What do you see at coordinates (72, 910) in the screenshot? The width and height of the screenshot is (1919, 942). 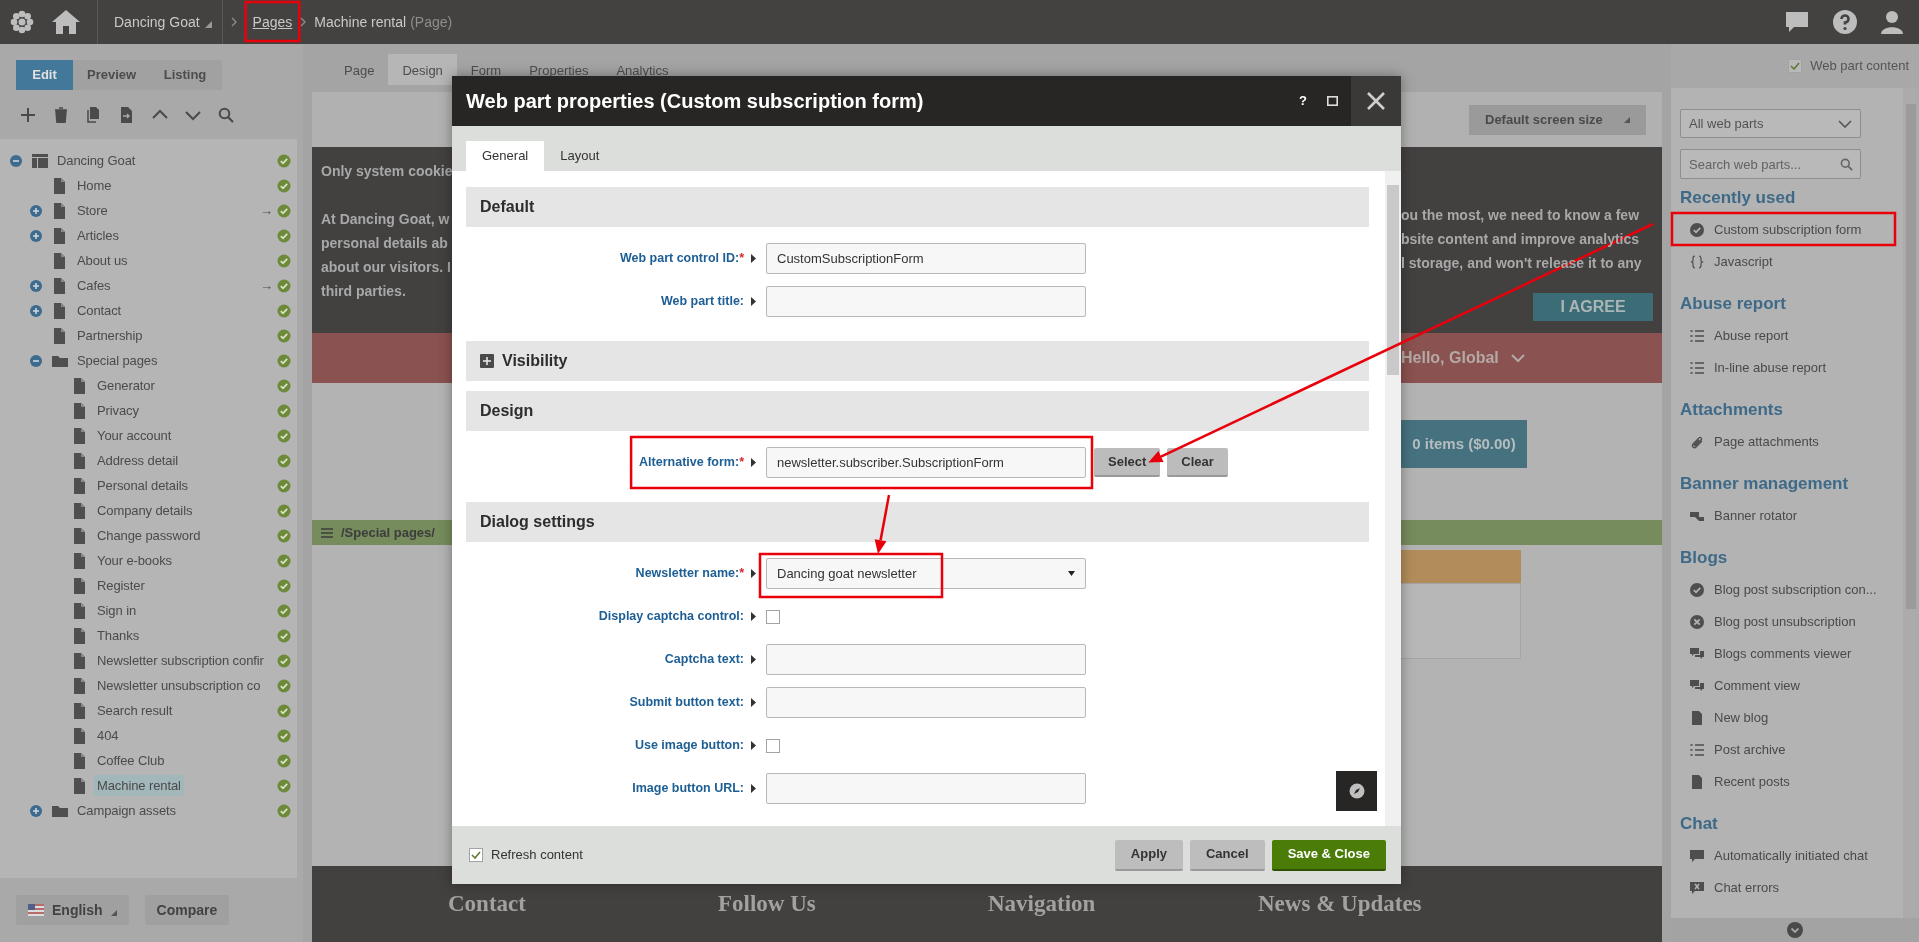 I see `language-selector: English` at bounding box center [72, 910].